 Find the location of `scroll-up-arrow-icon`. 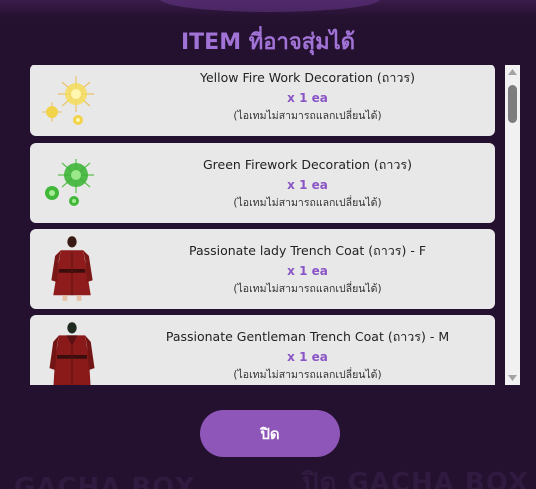

scroll-up-arrow-icon is located at coordinates (512, 72).